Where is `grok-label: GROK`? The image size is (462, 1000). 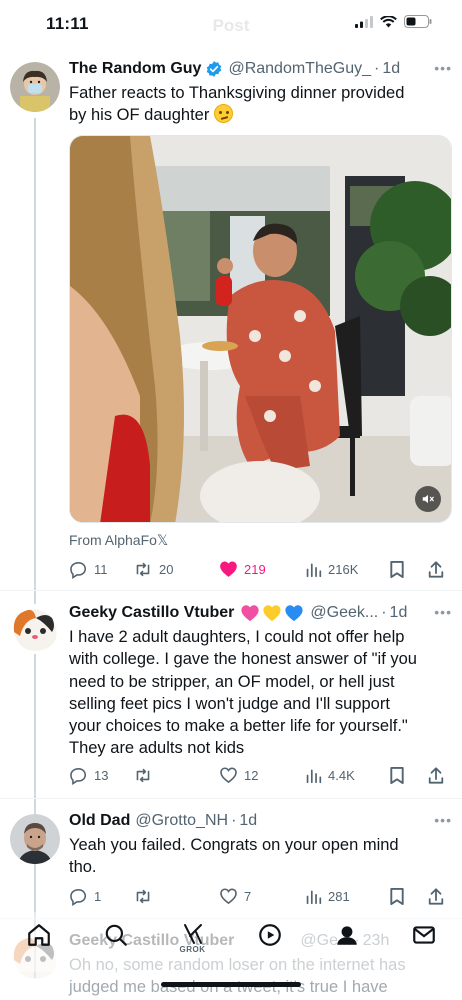 grok-label: GROK is located at coordinates (192, 949).